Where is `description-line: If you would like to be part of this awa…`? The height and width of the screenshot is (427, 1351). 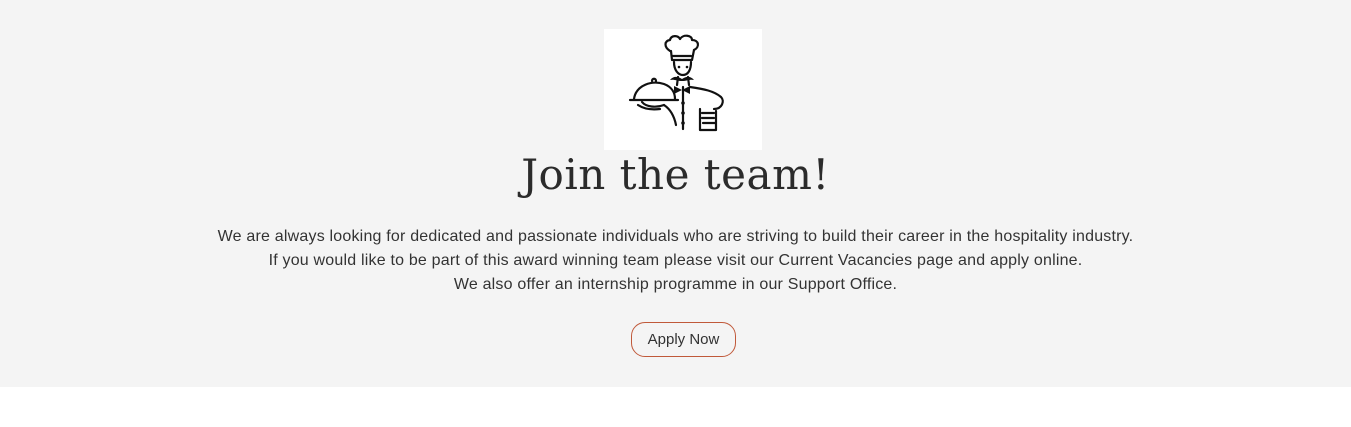
description-line: If you would like to be part of this awa… is located at coordinates (675, 260).